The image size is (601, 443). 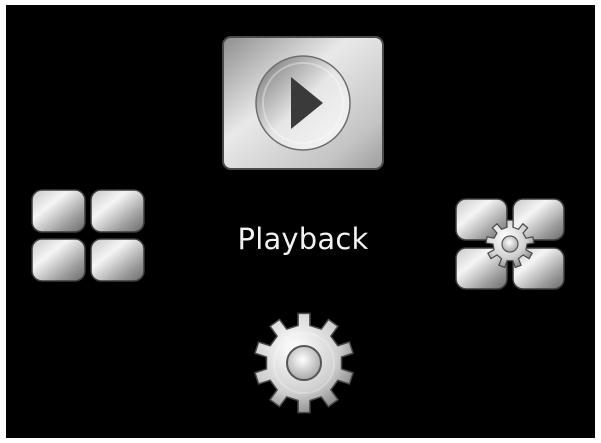 I want to click on grid-gear-icon, so click(x=510, y=244).